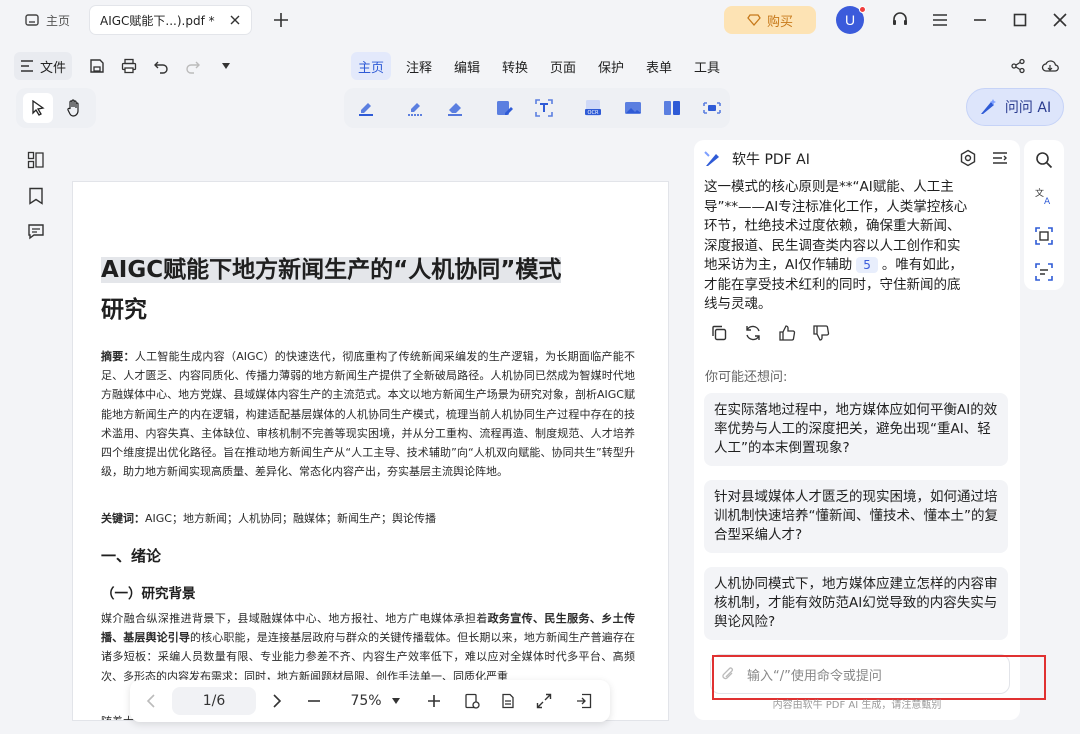 This screenshot has height=734, width=1080. I want to click on minimize-icon, so click(980, 20).